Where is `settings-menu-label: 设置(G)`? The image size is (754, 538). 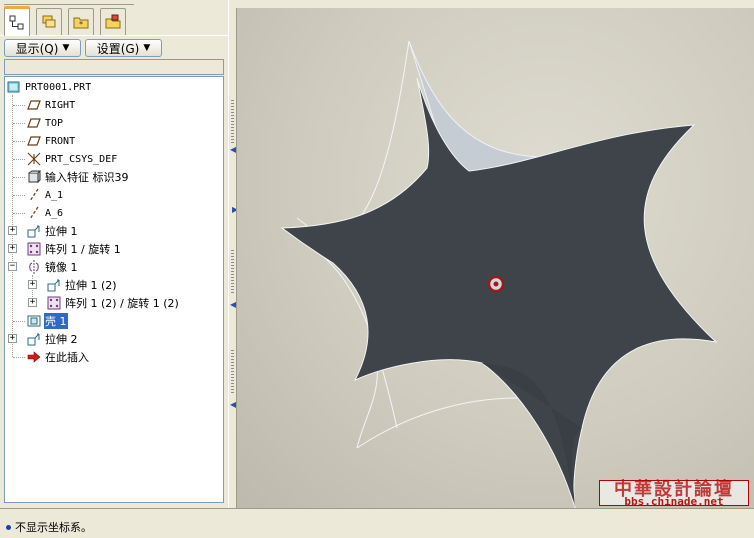
settings-menu-label: 设置(G) is located at coordinates (118, 48).